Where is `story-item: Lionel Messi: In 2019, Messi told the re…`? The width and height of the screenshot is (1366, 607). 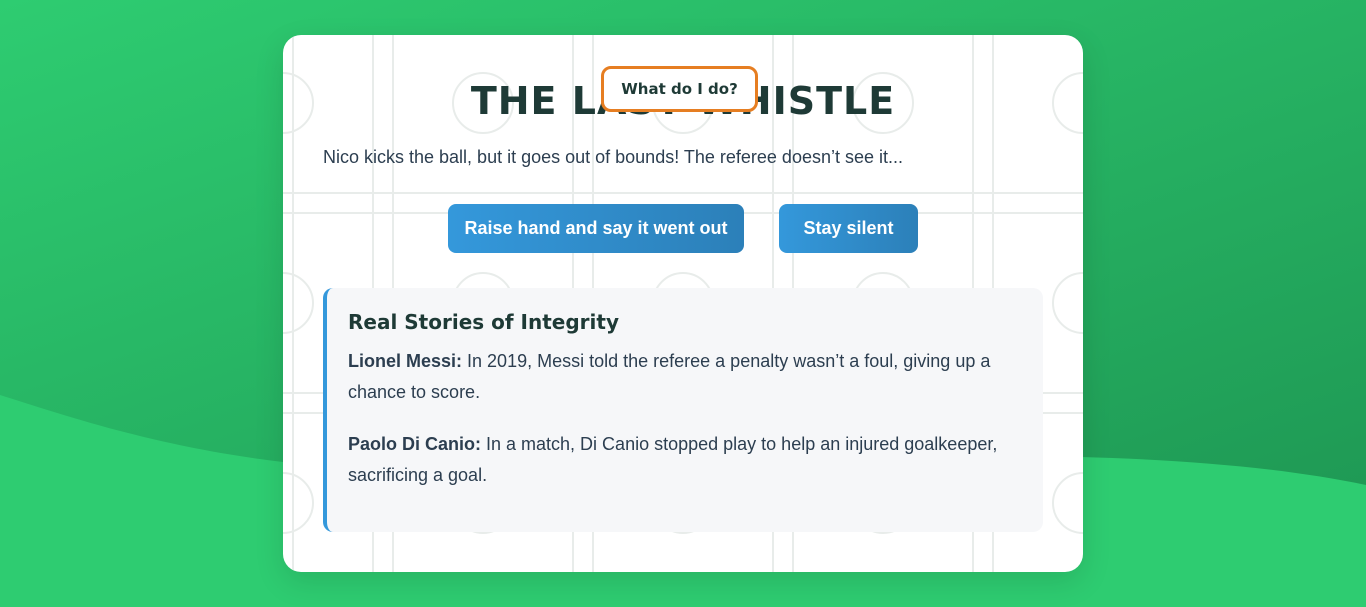
story-item: Lionel Messi: In 2019, Messi told the re… is located at coordinates (683, 377).